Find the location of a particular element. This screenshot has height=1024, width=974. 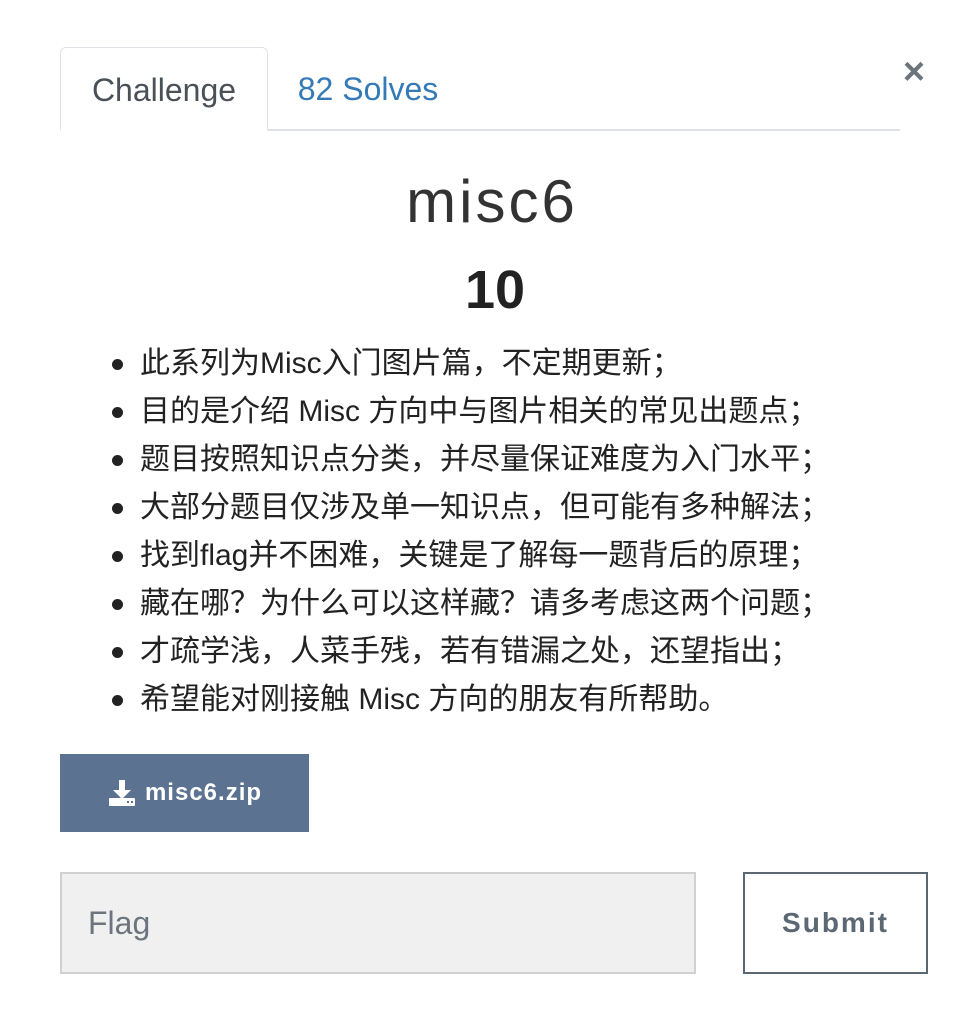

description-item: 才疏学浅，人菜手残，若有错漏之处，还望指出； is located at coordinates (510, 652).